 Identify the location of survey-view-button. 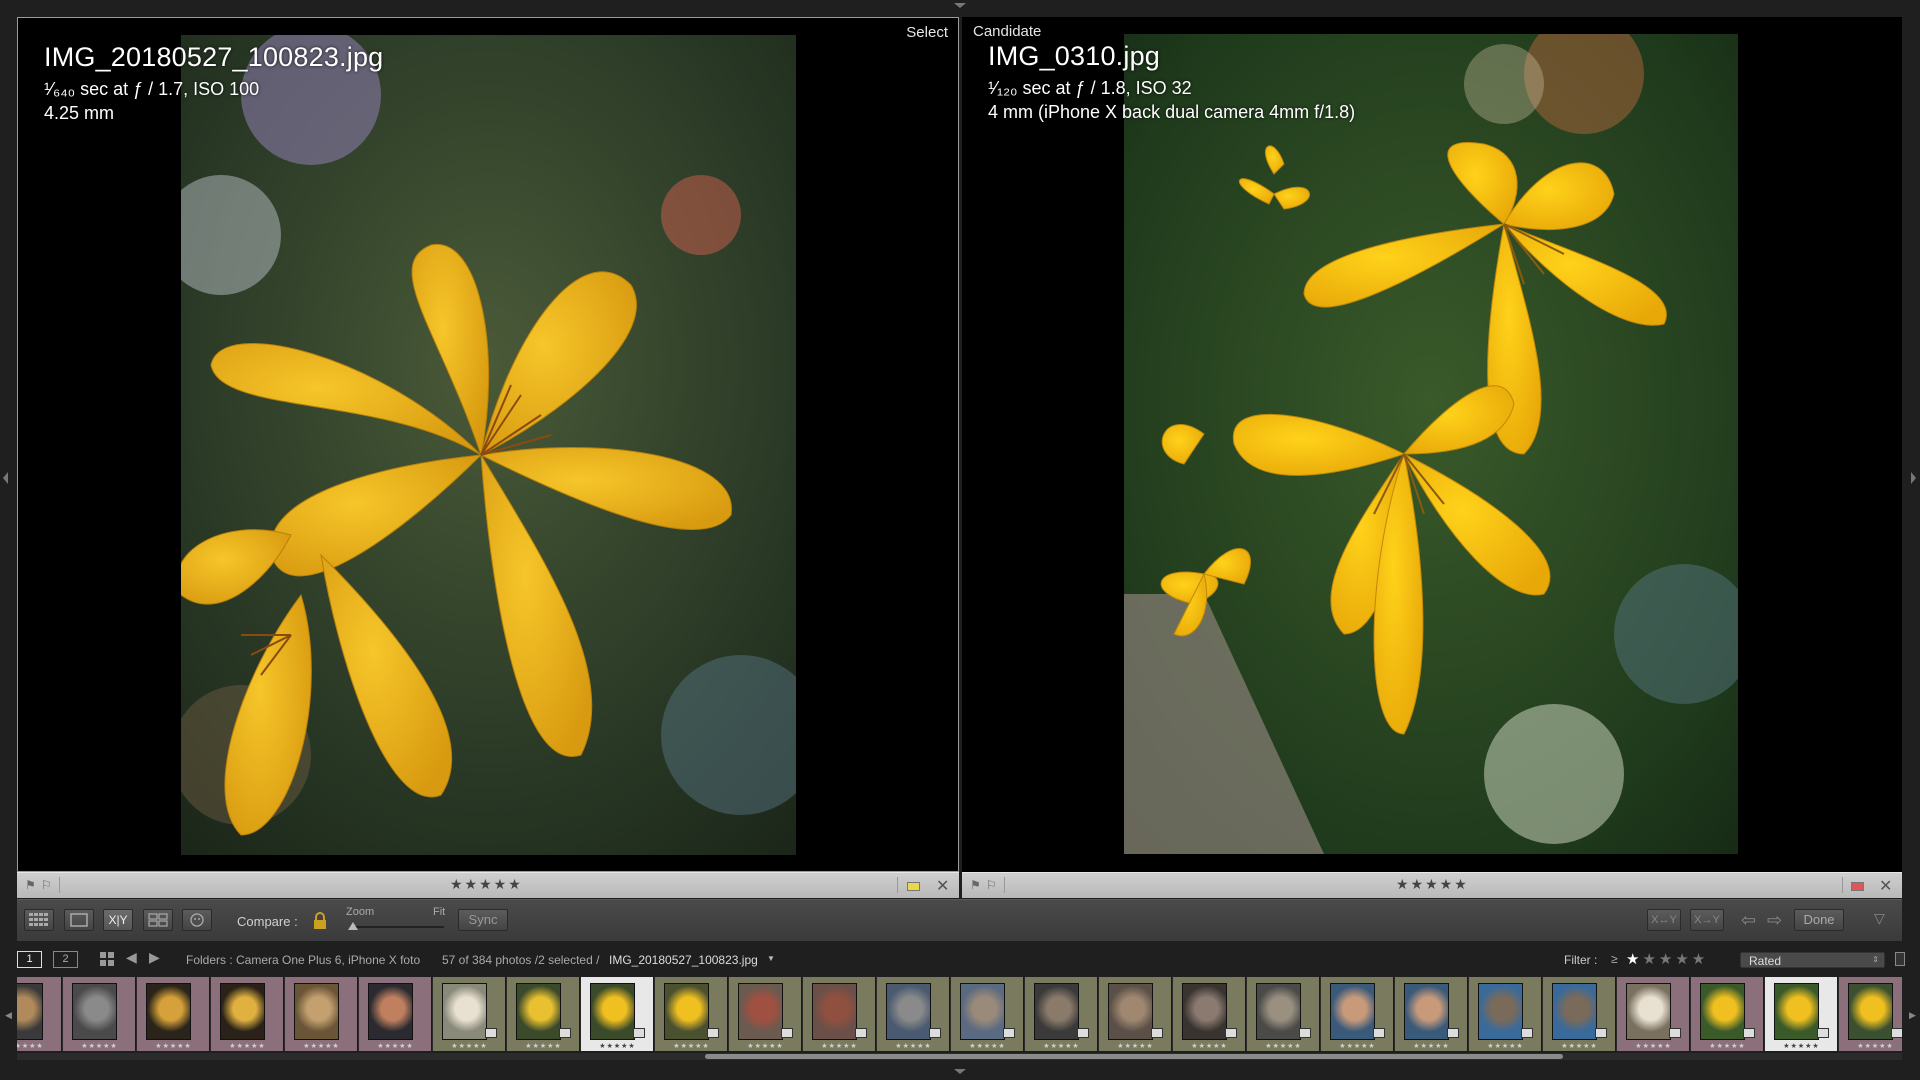
(158, 920).